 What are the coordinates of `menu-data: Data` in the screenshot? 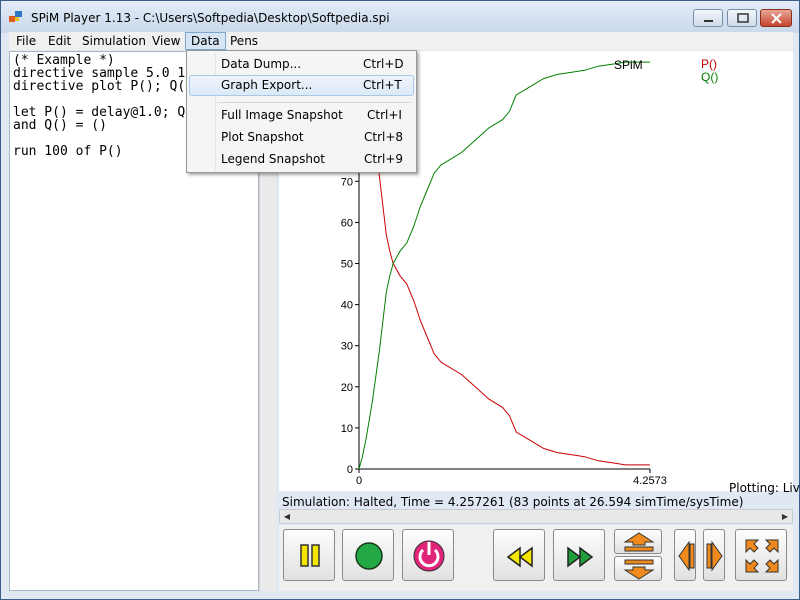 It's located at (205, 41).